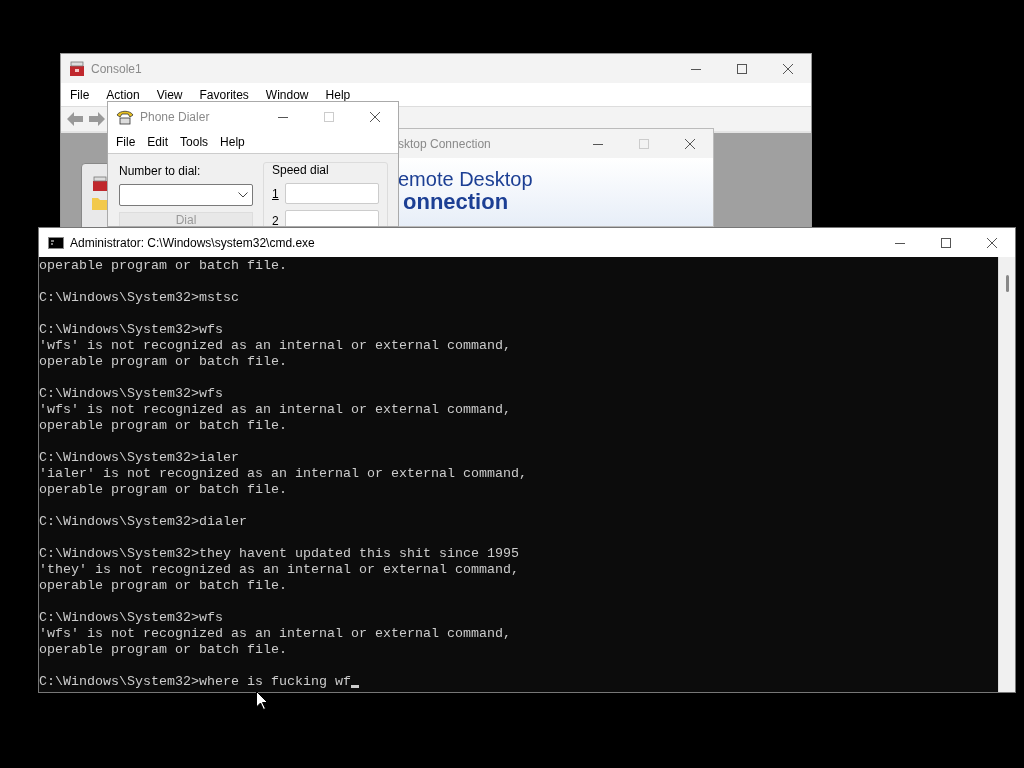 This screenshot has height=768, width=1024. What do you see at coordinates (279, 570) in the screenshot?
I see `console-line: 'they' is not recognized as an internal or external command,` at bounding box center [279, 570].